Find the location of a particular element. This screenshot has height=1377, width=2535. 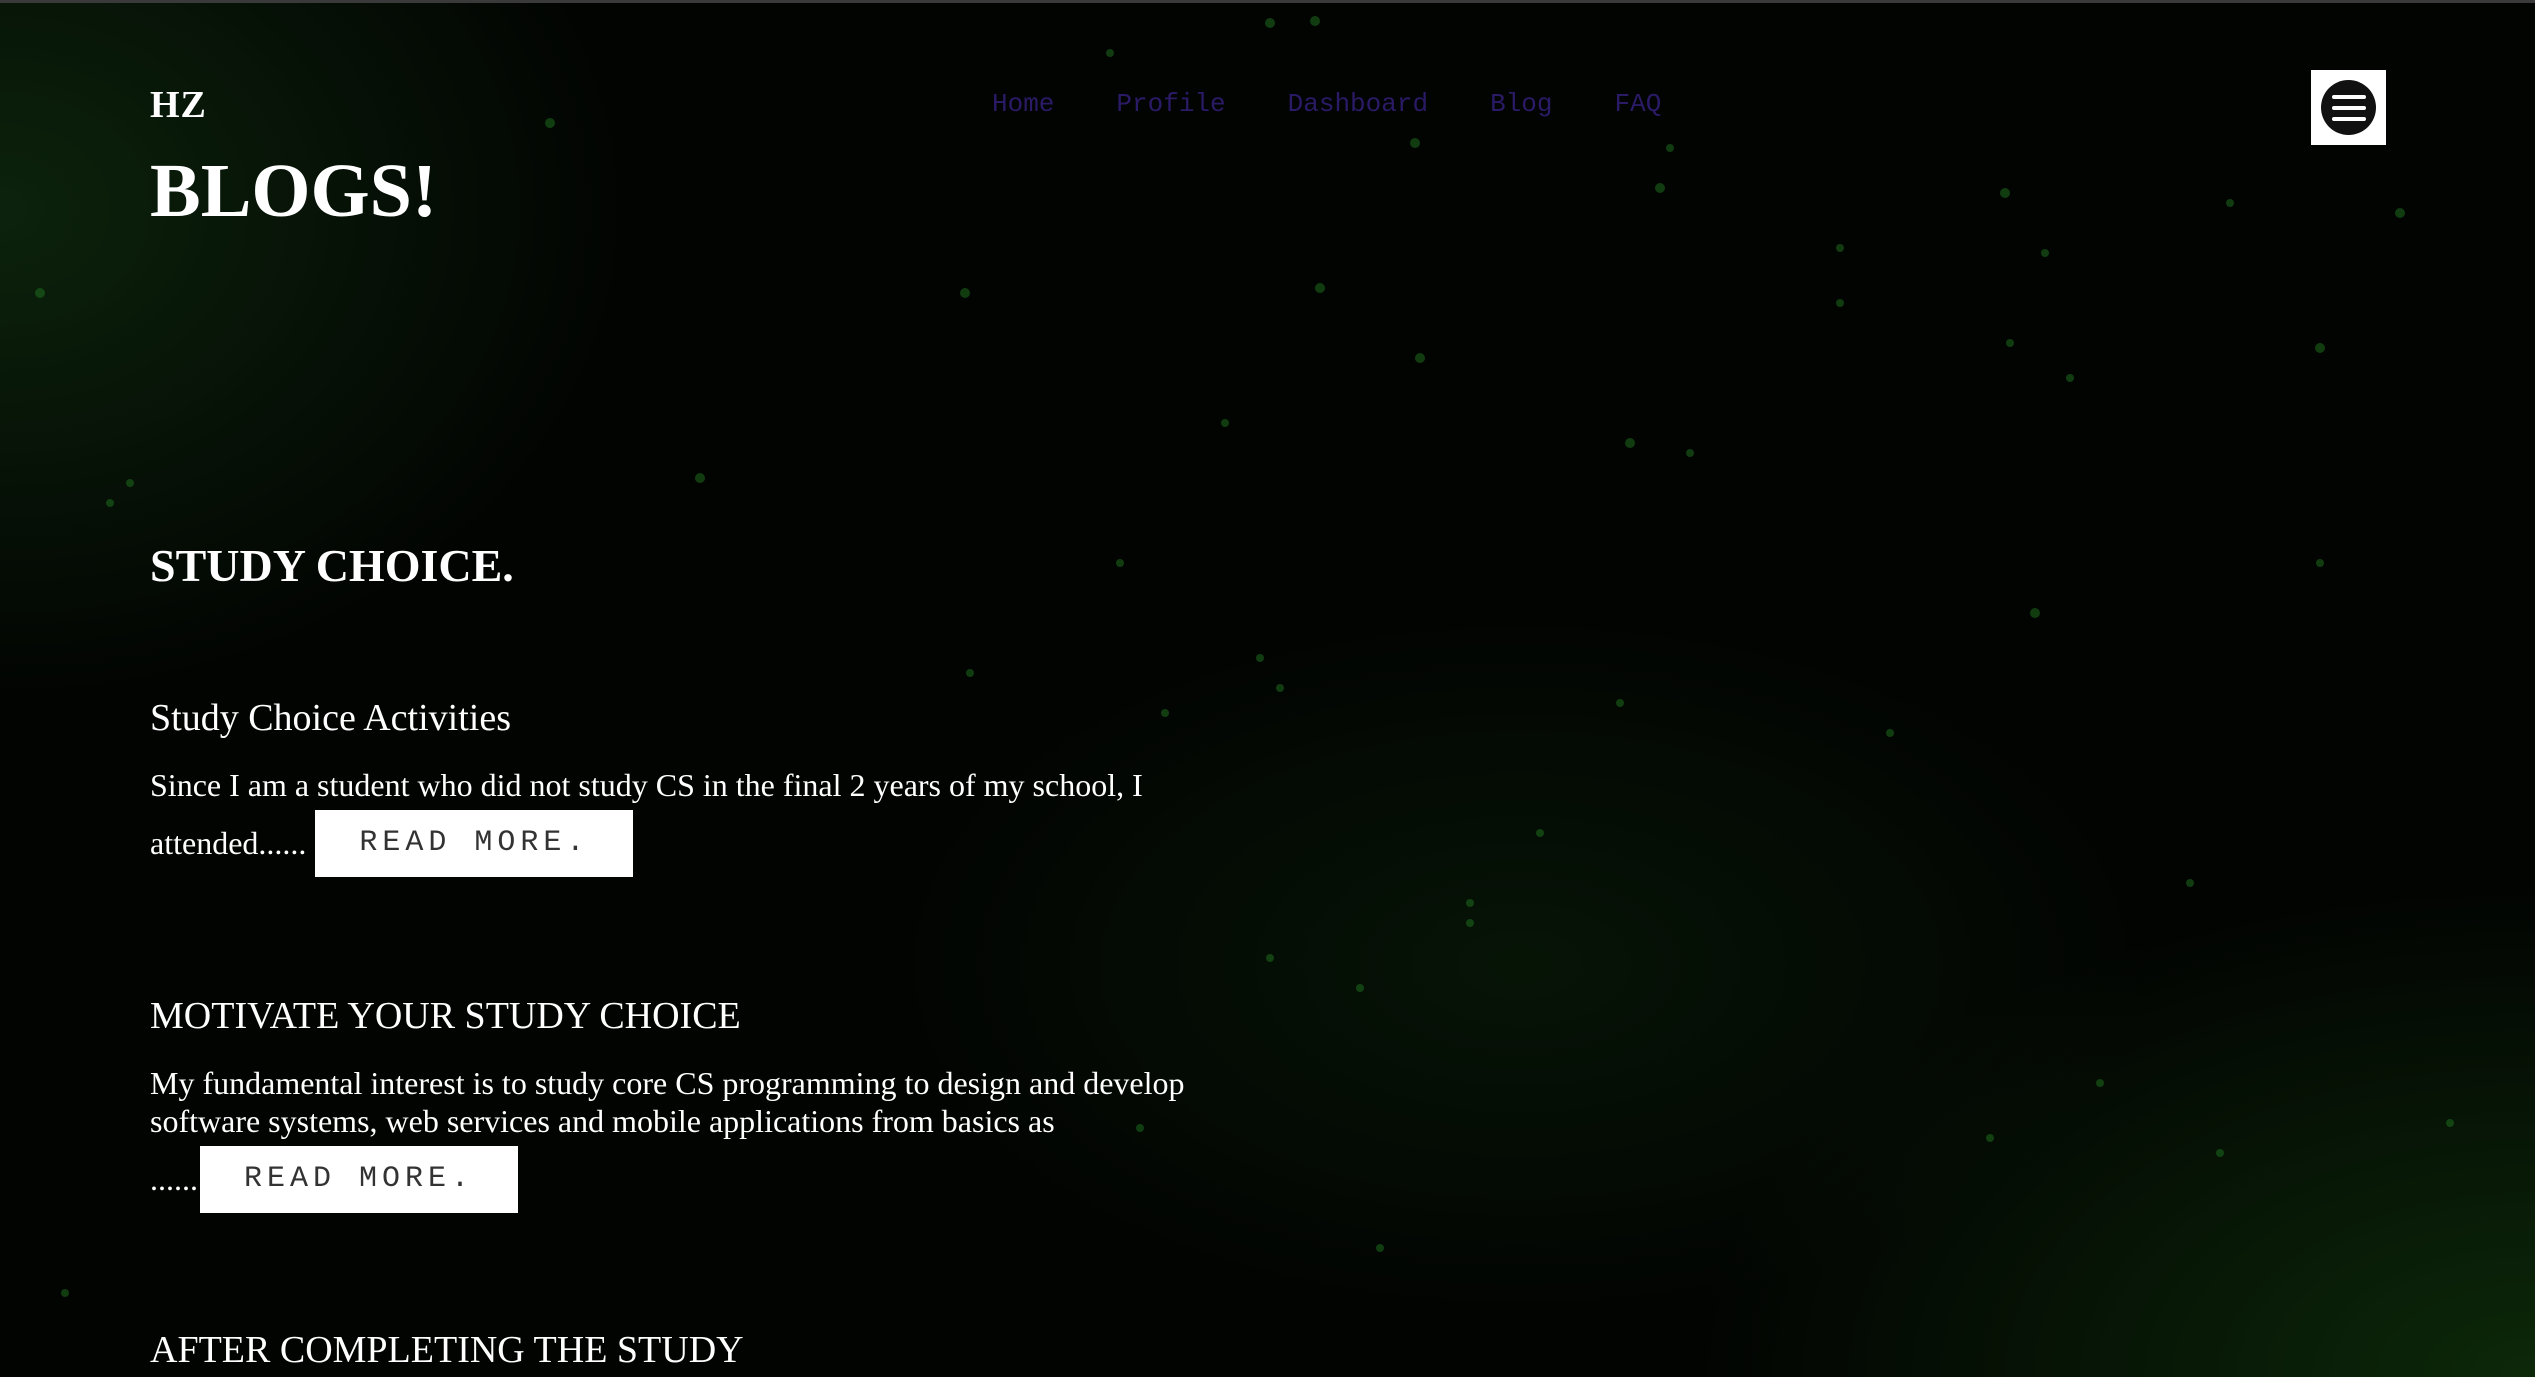

post-title: Study Choice Activities is located at coordinates (330, 718).